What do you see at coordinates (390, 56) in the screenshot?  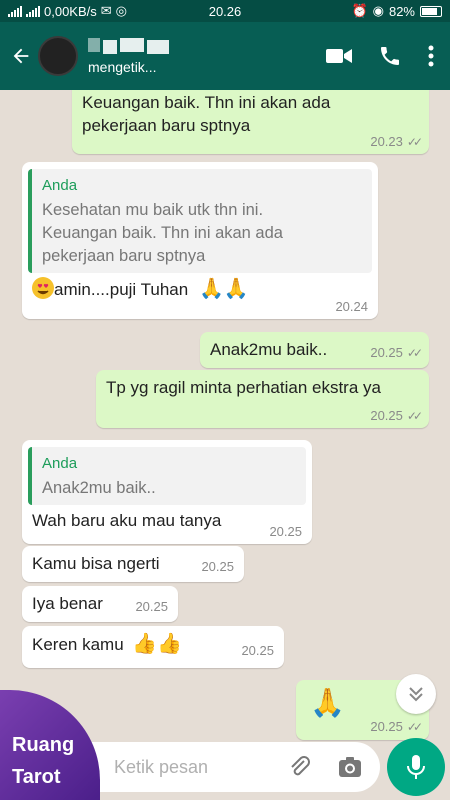 I see `phone-icon` at bounding box center [390, 56].